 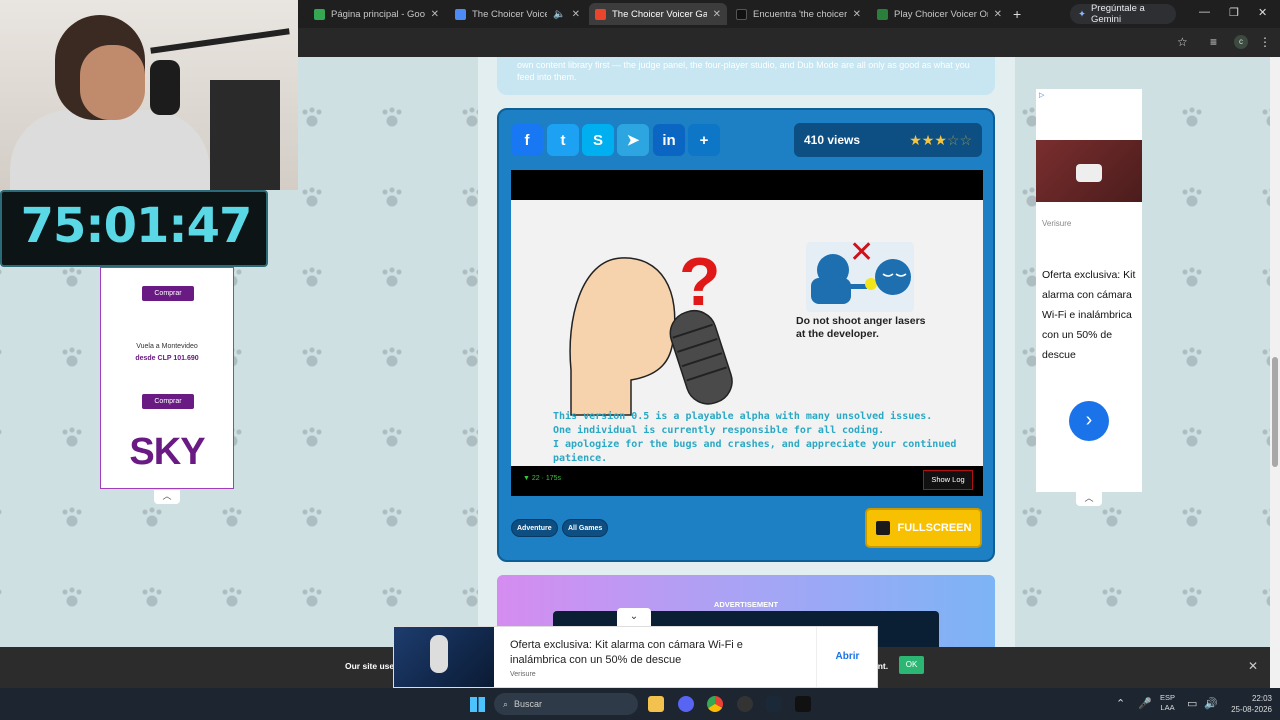 What do you see at coordinates (1234, 12) in the screenshot?
I see `restore-icon: ❐` at bounding box center [1234, 12].